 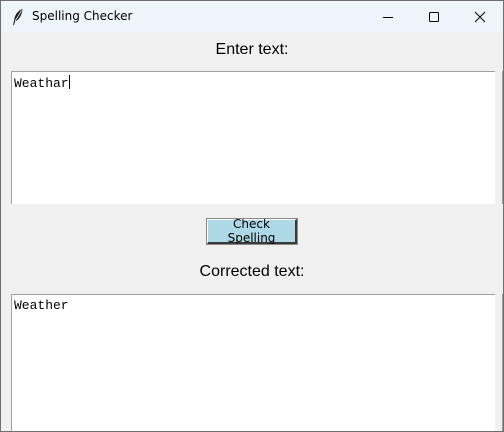 I want to click on title-bar: Spelling Checker, so click(x=252, y=16).